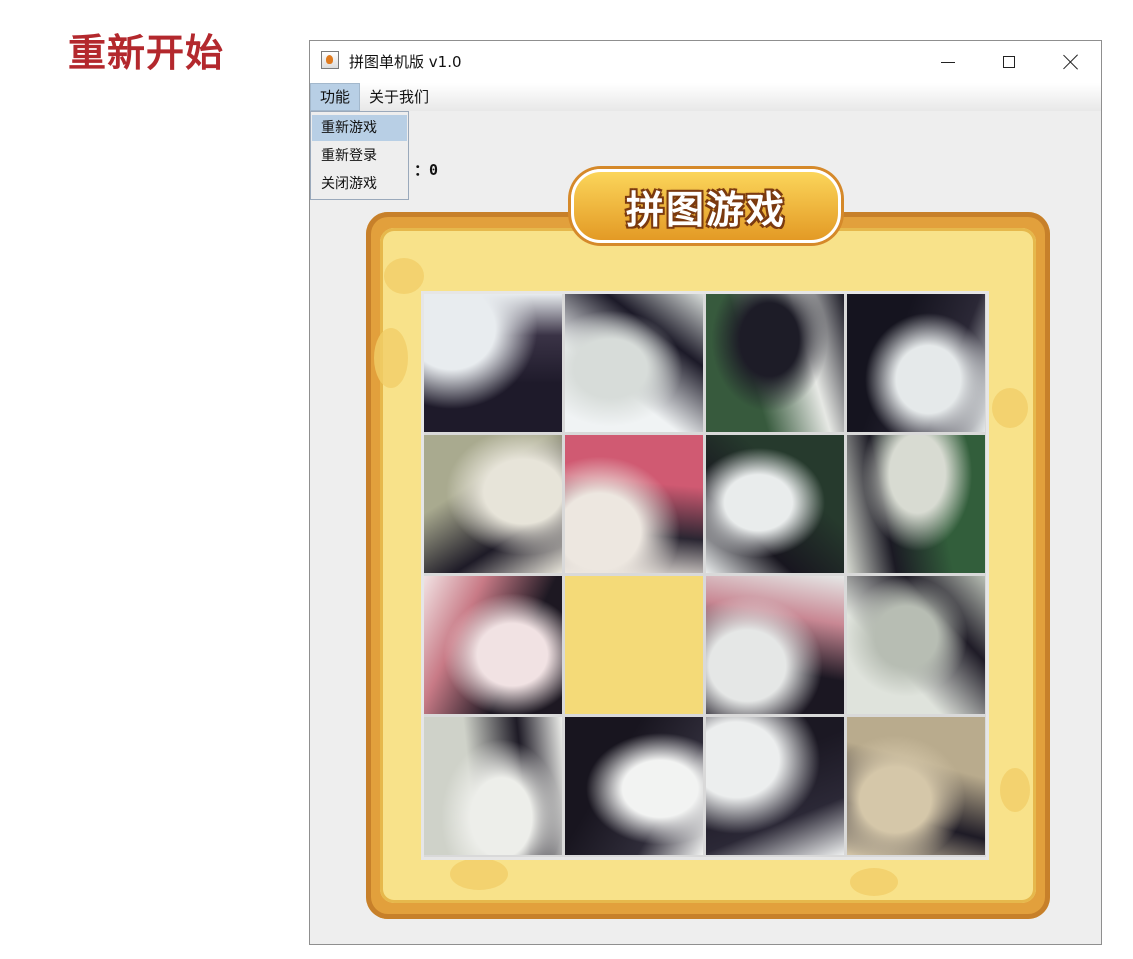 The image size is (1133, 959). Describe the element at coordinates (405, 62) in the screenshot. I see `window-title: 拼图单机版 v1.0` at that location.